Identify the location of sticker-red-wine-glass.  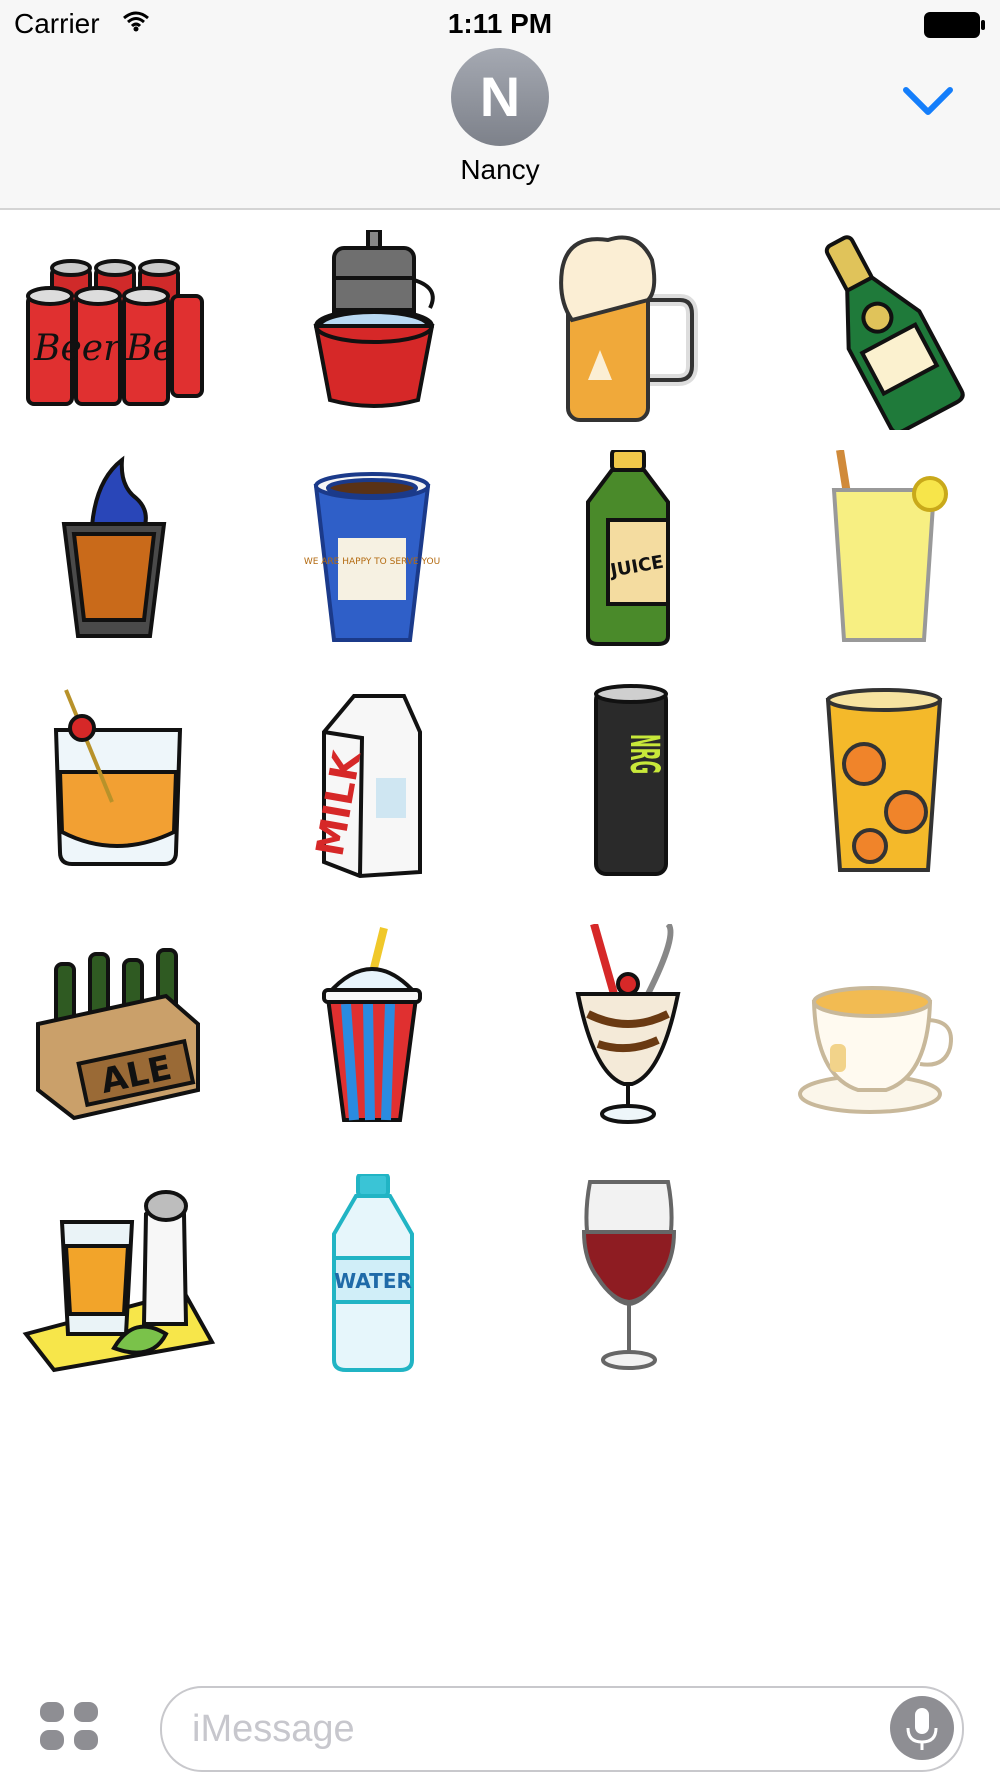
(628, 1274).